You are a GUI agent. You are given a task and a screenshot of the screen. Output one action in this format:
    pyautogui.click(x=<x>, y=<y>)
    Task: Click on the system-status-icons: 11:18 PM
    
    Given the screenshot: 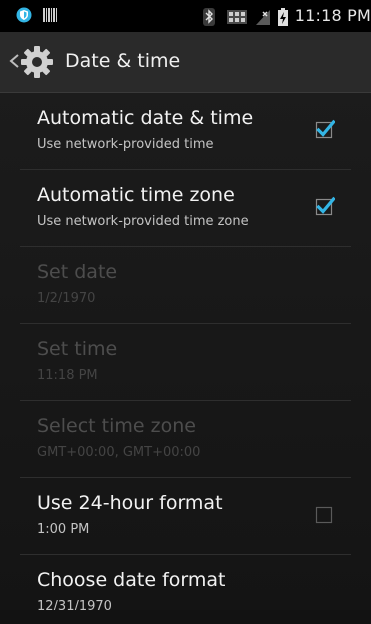 What is the action you would take?
    pyautogui.click(x=286, y=16)
    